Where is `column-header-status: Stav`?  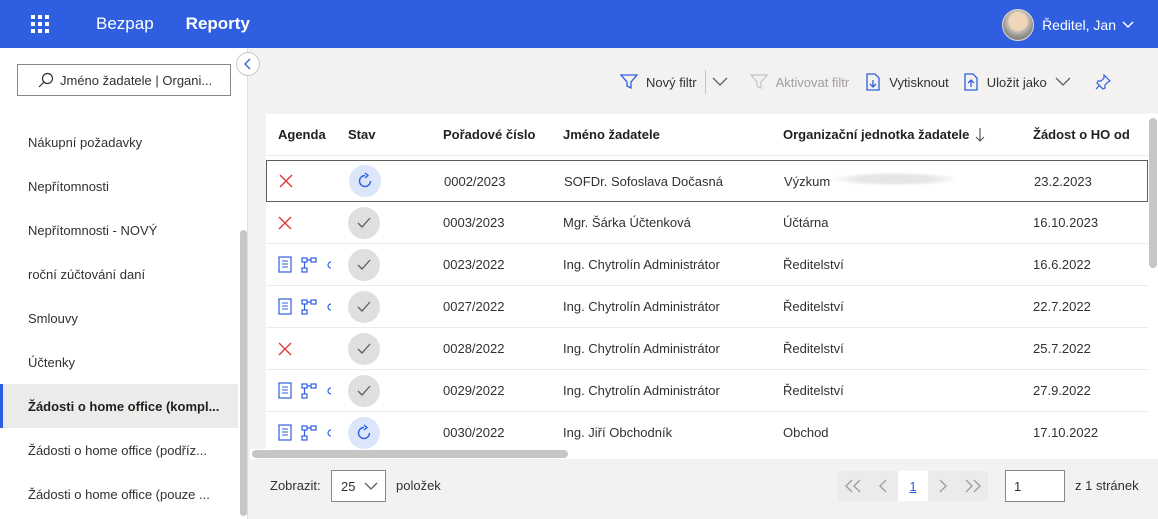
column-header-status: Stav is located at coordinates (361, 134).